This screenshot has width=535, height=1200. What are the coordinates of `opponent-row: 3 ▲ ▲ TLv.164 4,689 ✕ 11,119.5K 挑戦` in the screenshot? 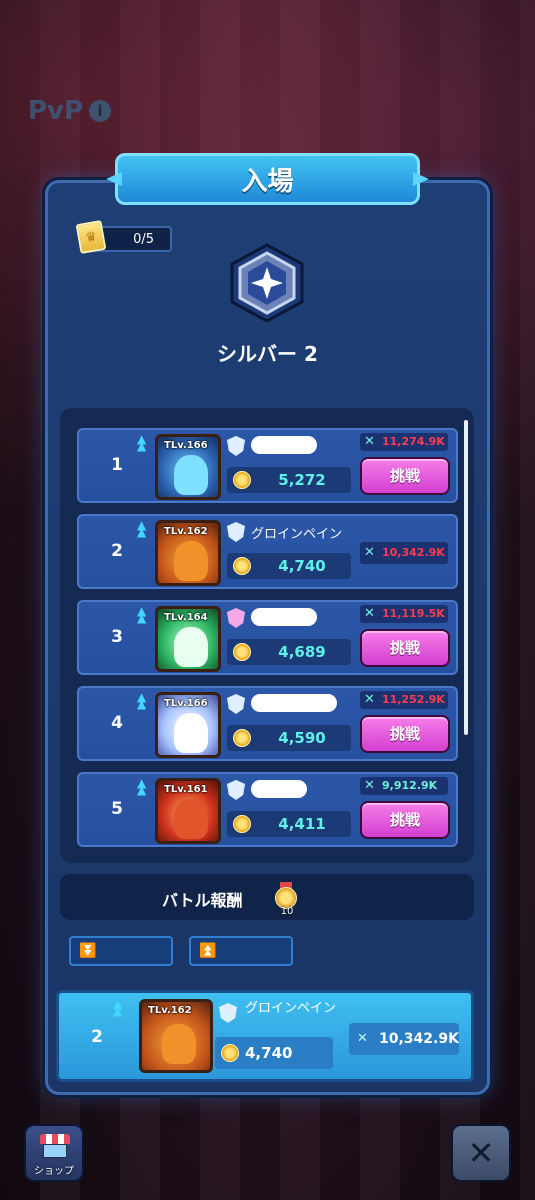 It's located at (267, 637).